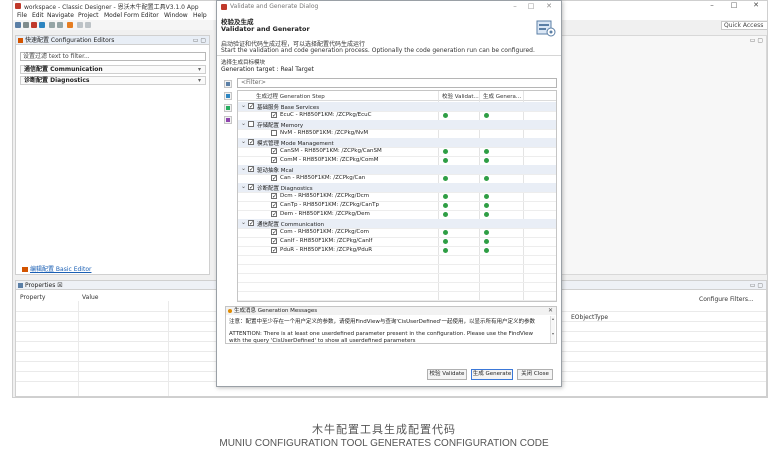 This screenshot has width=768, height=459. What do you see at coordinates (397, 187) in the screenshot?
I see `tree-group-row: ⌄ ✓ 诊断配置 Diagnostics` at bounding box center [397, 187].